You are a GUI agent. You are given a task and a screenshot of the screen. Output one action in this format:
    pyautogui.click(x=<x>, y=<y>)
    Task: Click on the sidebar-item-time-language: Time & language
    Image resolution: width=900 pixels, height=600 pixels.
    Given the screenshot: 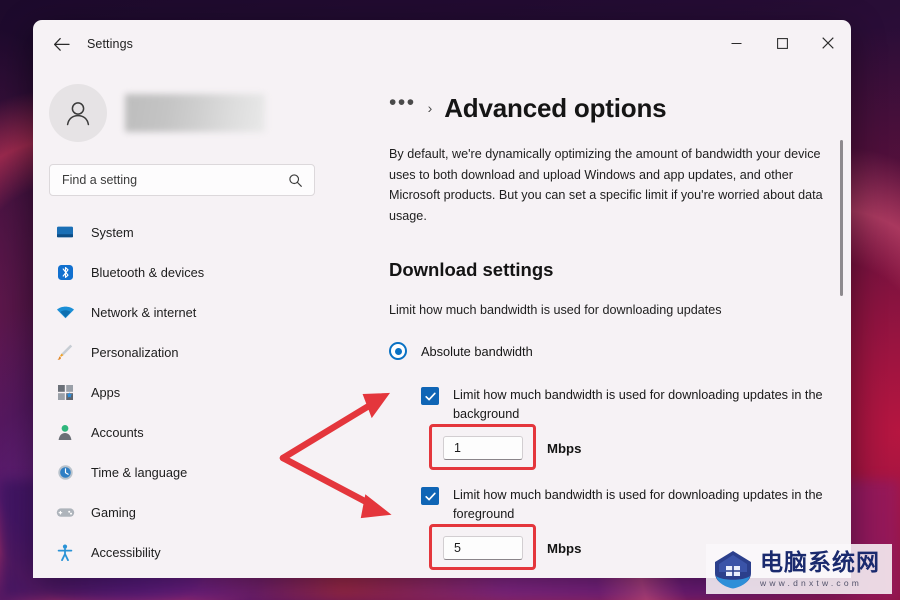 What is the action you would take?
    pyautogui.click(x=193, y=472)
    